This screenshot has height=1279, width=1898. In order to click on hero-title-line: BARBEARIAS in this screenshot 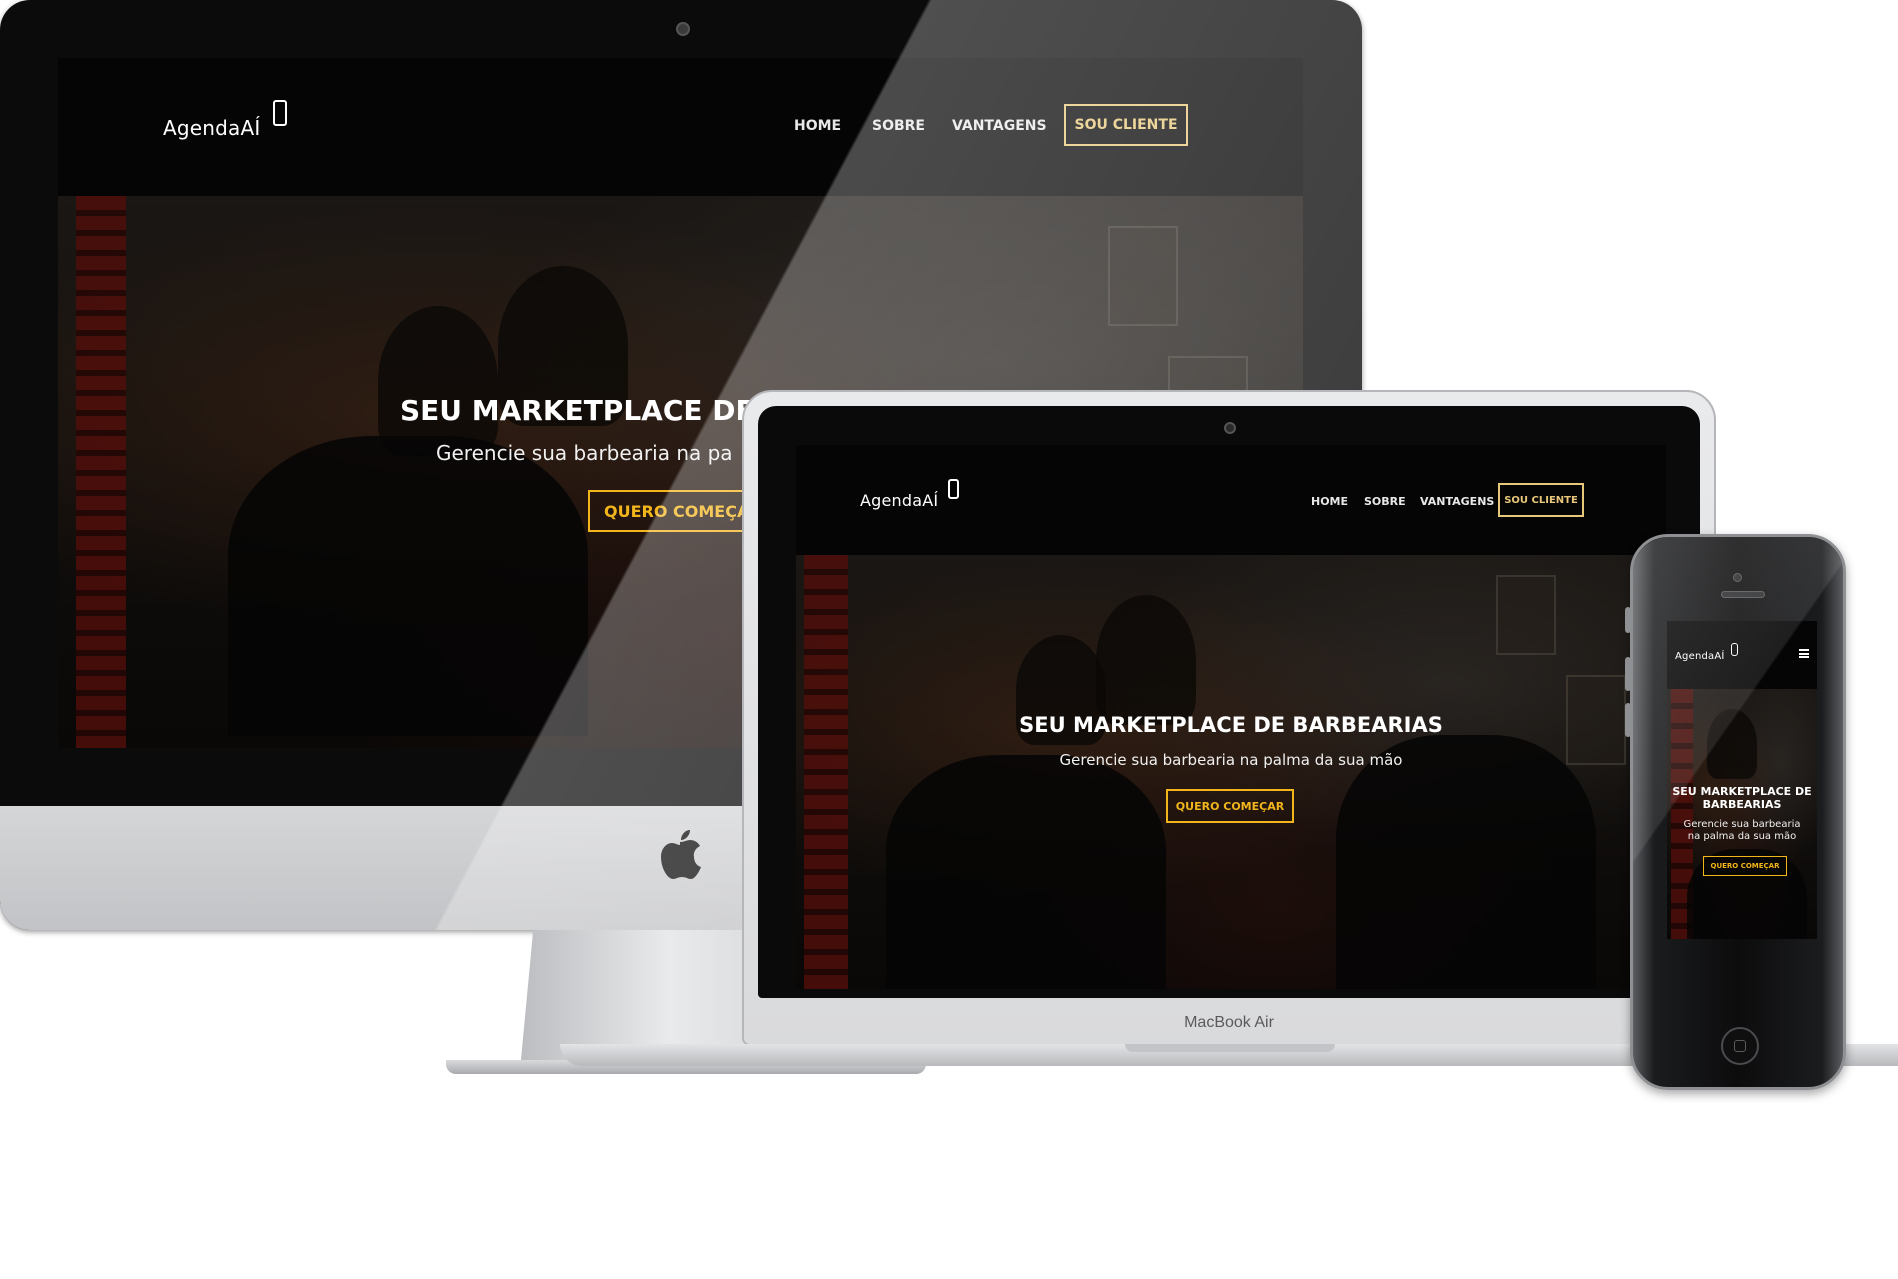, I will do `click(1742, 804)`.